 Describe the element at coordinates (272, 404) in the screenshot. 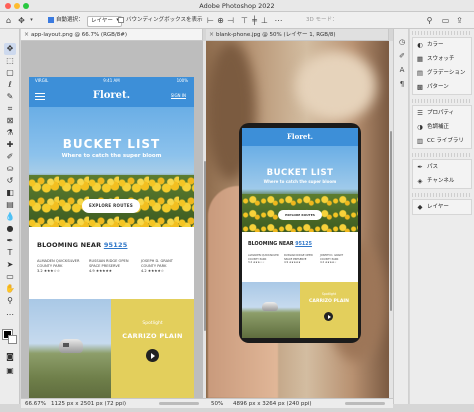

I see `document-info: 4896 px x 3264 px (240 ppi)` at that location.